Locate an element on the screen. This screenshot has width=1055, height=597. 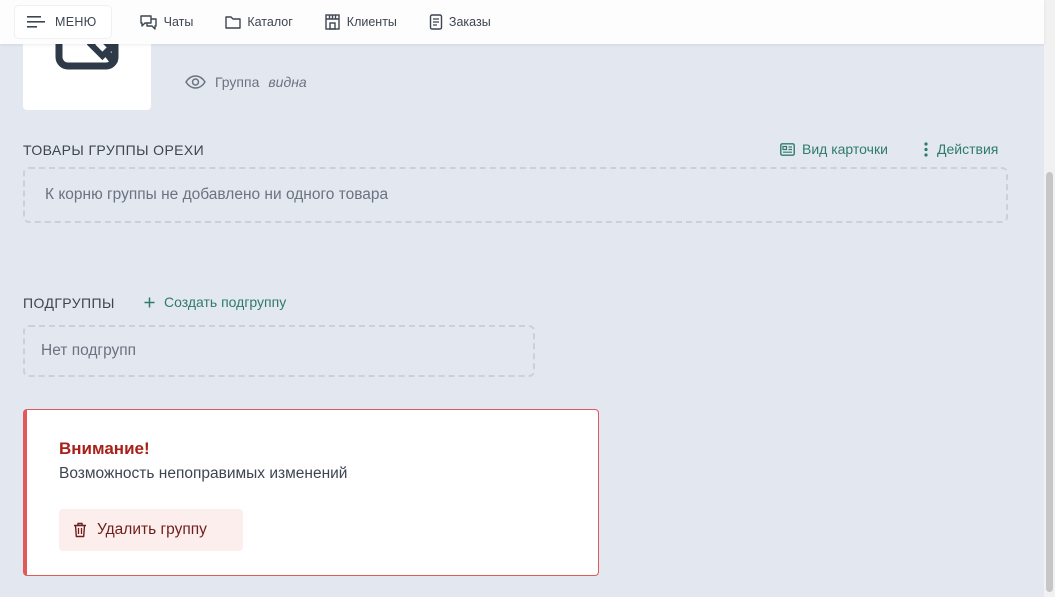
group-visibility: Группа видна is located at coordinates (246, 82).